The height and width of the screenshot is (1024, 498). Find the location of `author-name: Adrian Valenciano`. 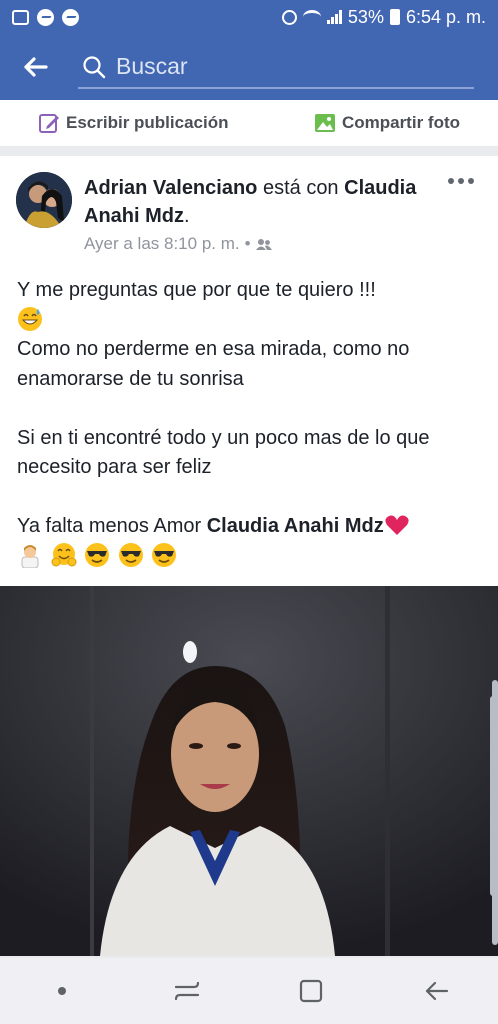

author-name: Adrian Valenciano is located at coordinates (170, 188).